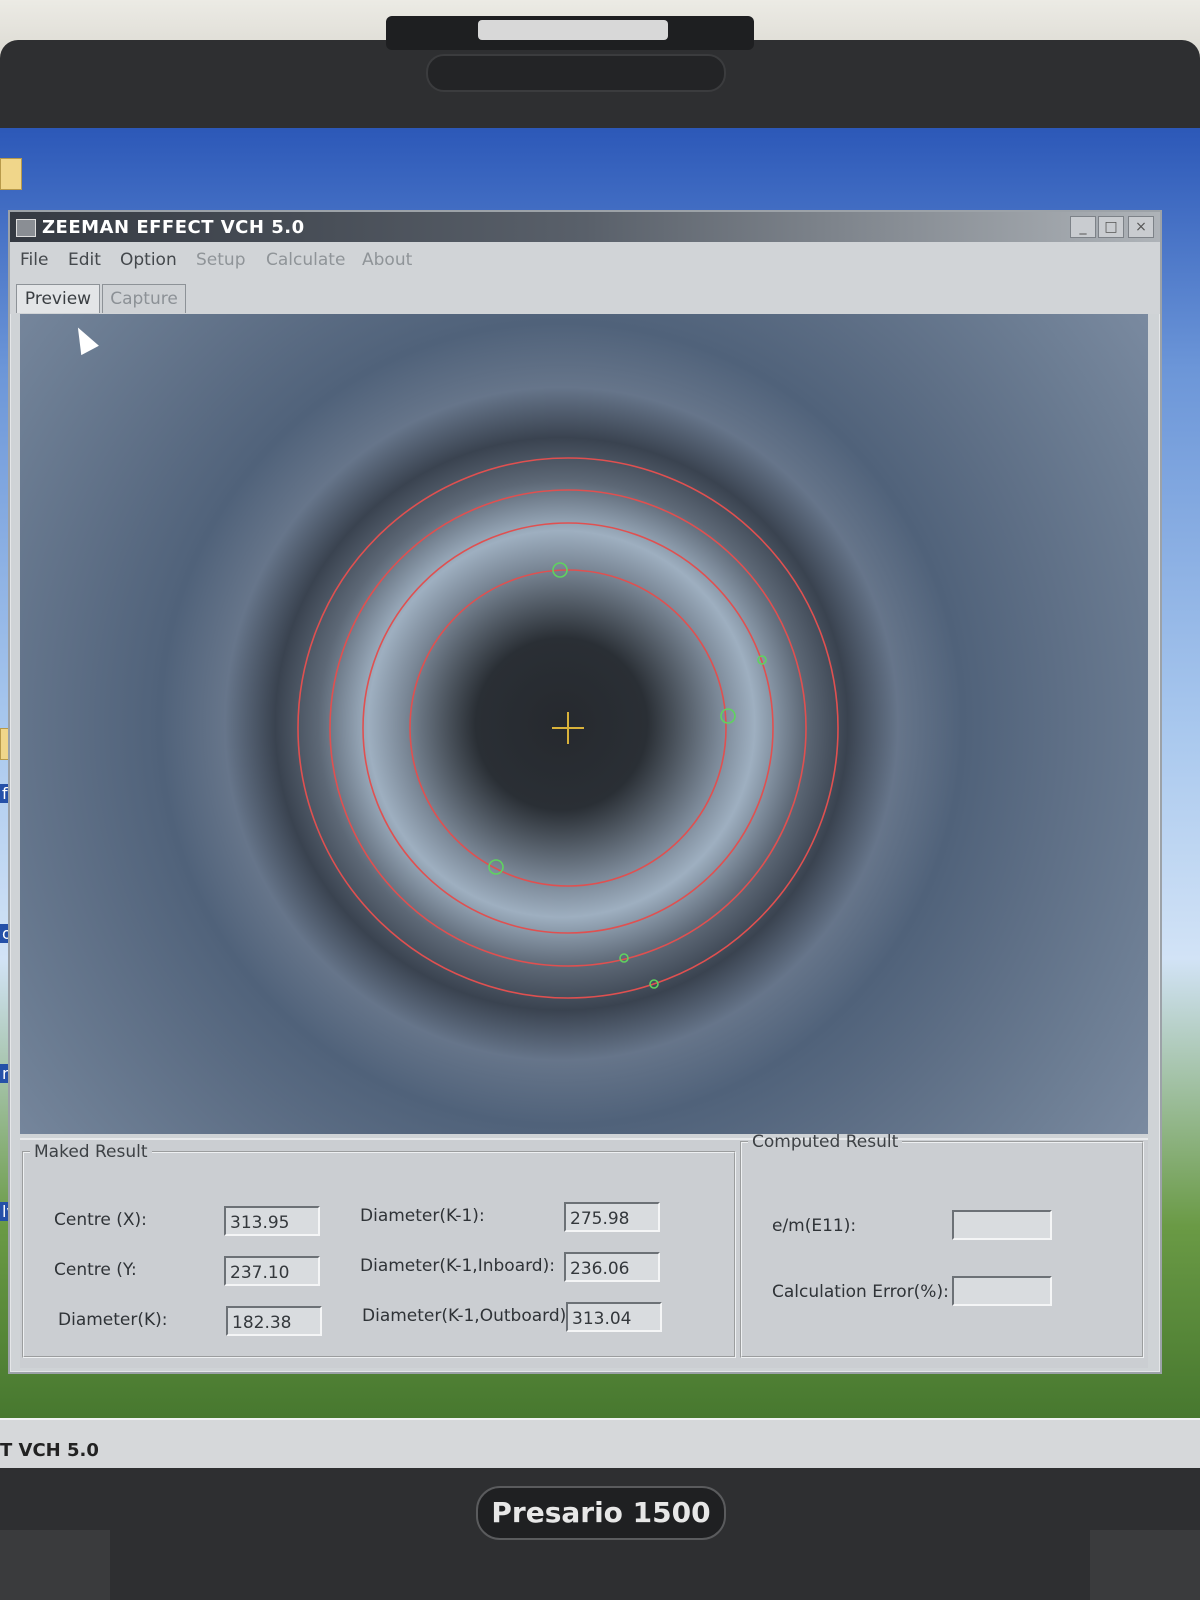  What do you see at coordinates (860, 1292) in the screenshot?
I see `calculation-error-label: Calculation Error(%):` at bounding box center [860, 1292].